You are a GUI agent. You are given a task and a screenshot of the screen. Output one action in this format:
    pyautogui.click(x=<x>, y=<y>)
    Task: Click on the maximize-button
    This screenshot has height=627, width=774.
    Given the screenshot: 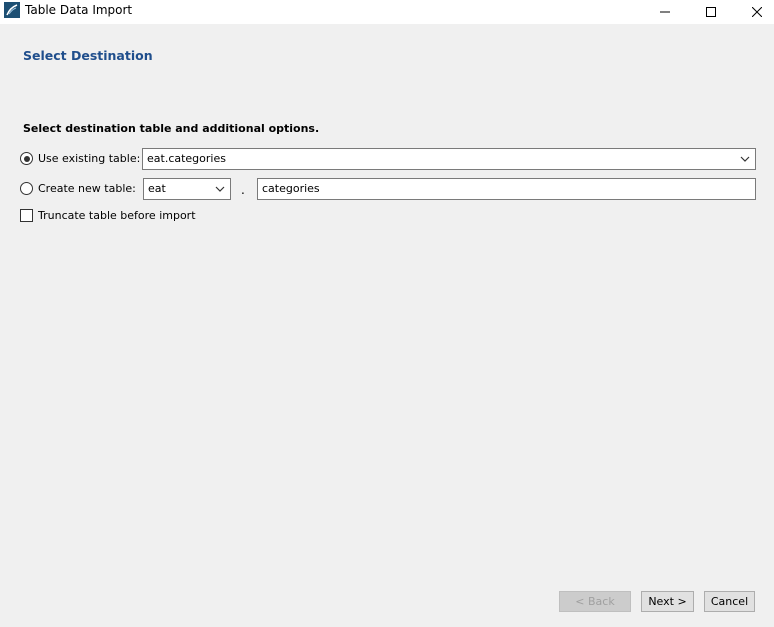 What is the action you would take?
    pyautogui.click(x=711, y=12)
    